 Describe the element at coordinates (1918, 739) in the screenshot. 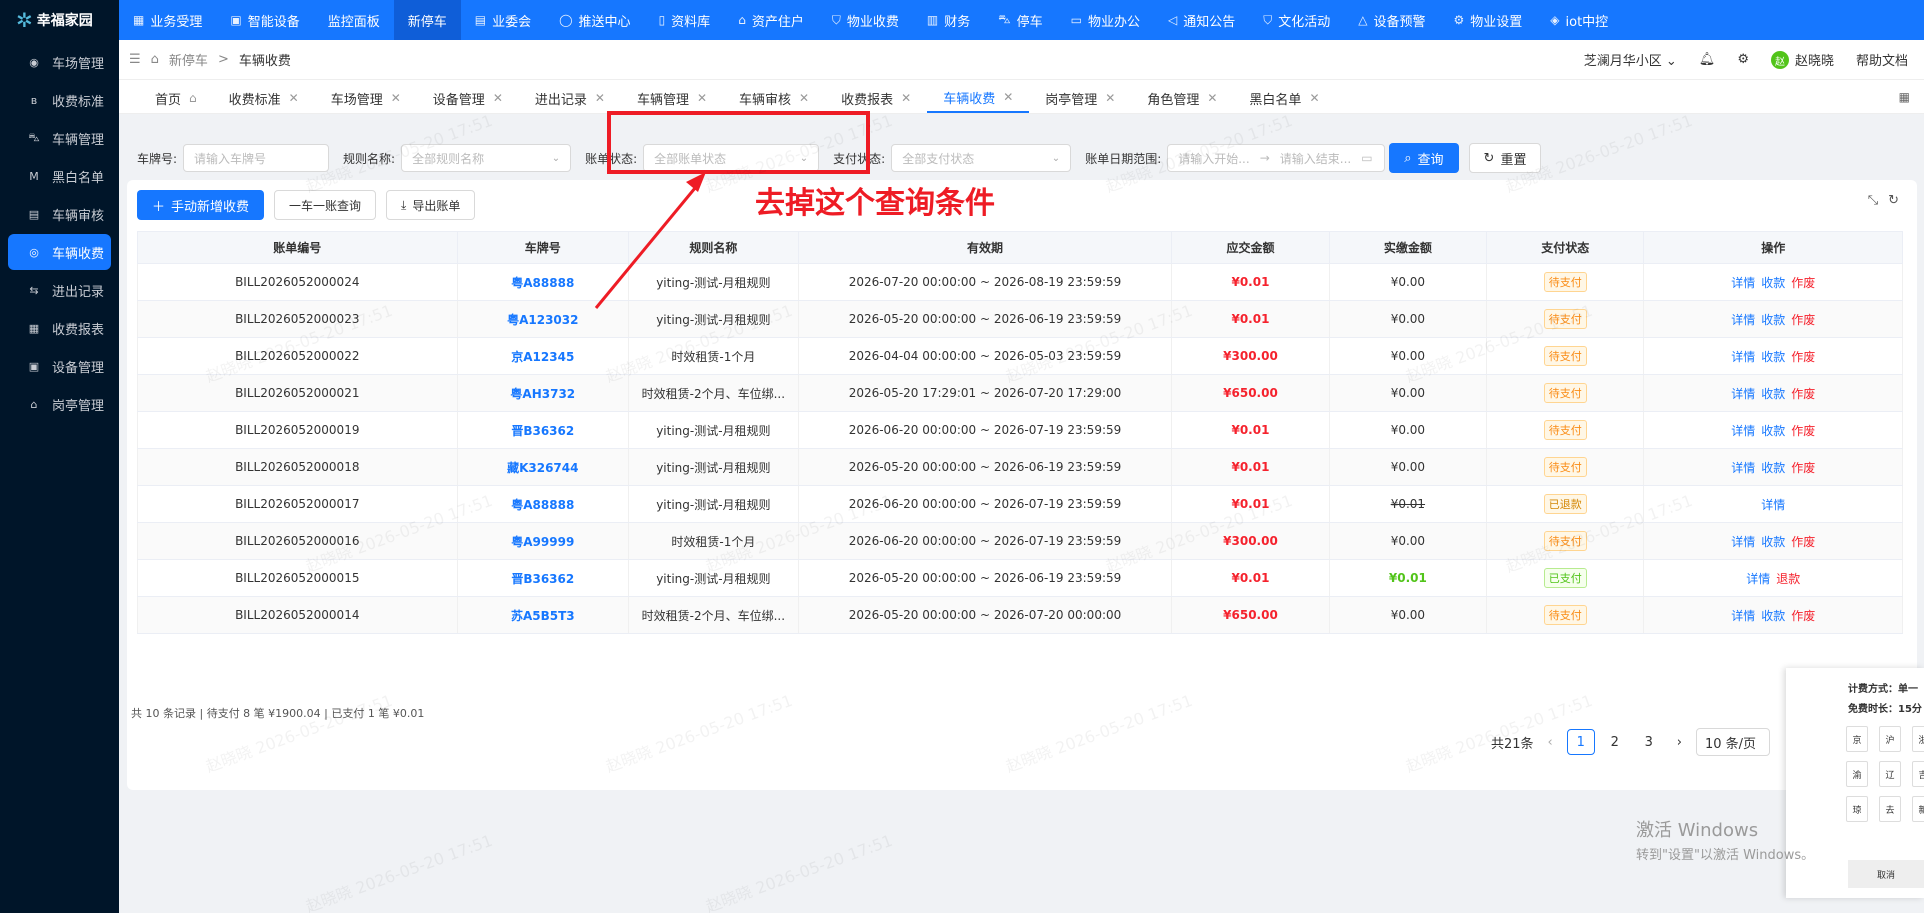

I see `keyboard-key: 浙` at that location.